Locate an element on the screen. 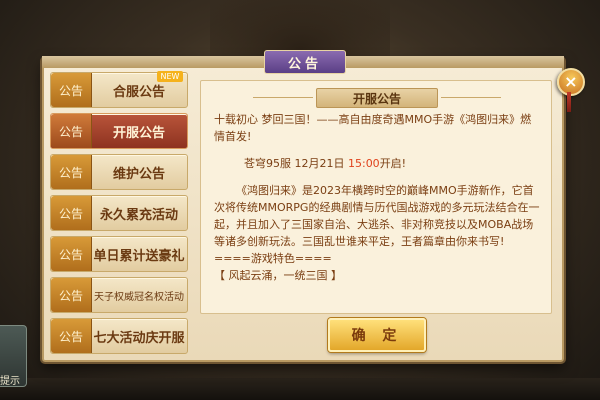 The image size is (600, 400). tab-daily-gift: 公告 单日累计送豪礼 is located at coordinates (119, 254).